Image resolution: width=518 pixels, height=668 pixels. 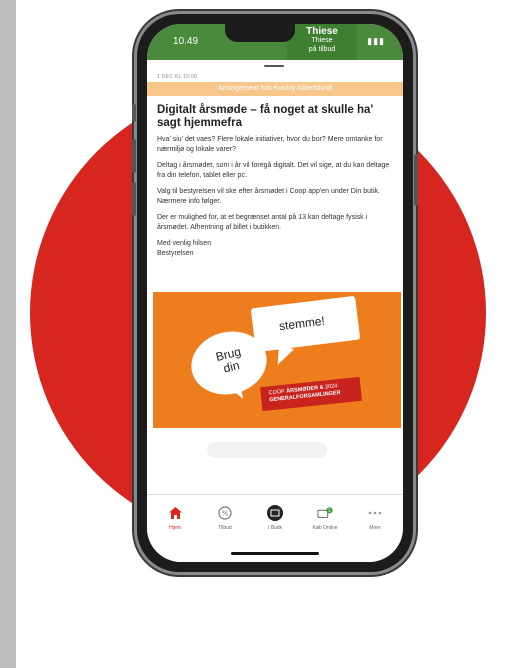 I want to click on speech-bubble-right: stemme!, so click(x=305, y=324).